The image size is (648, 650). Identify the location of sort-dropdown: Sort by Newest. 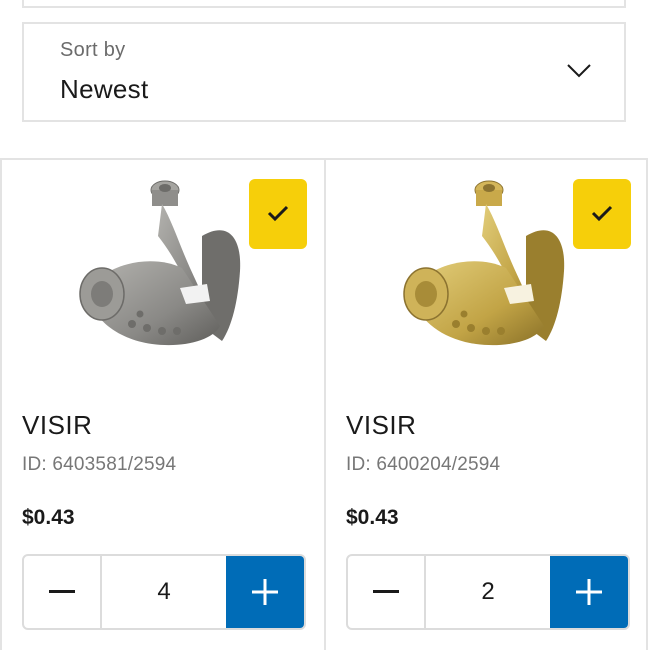
(324, 72).